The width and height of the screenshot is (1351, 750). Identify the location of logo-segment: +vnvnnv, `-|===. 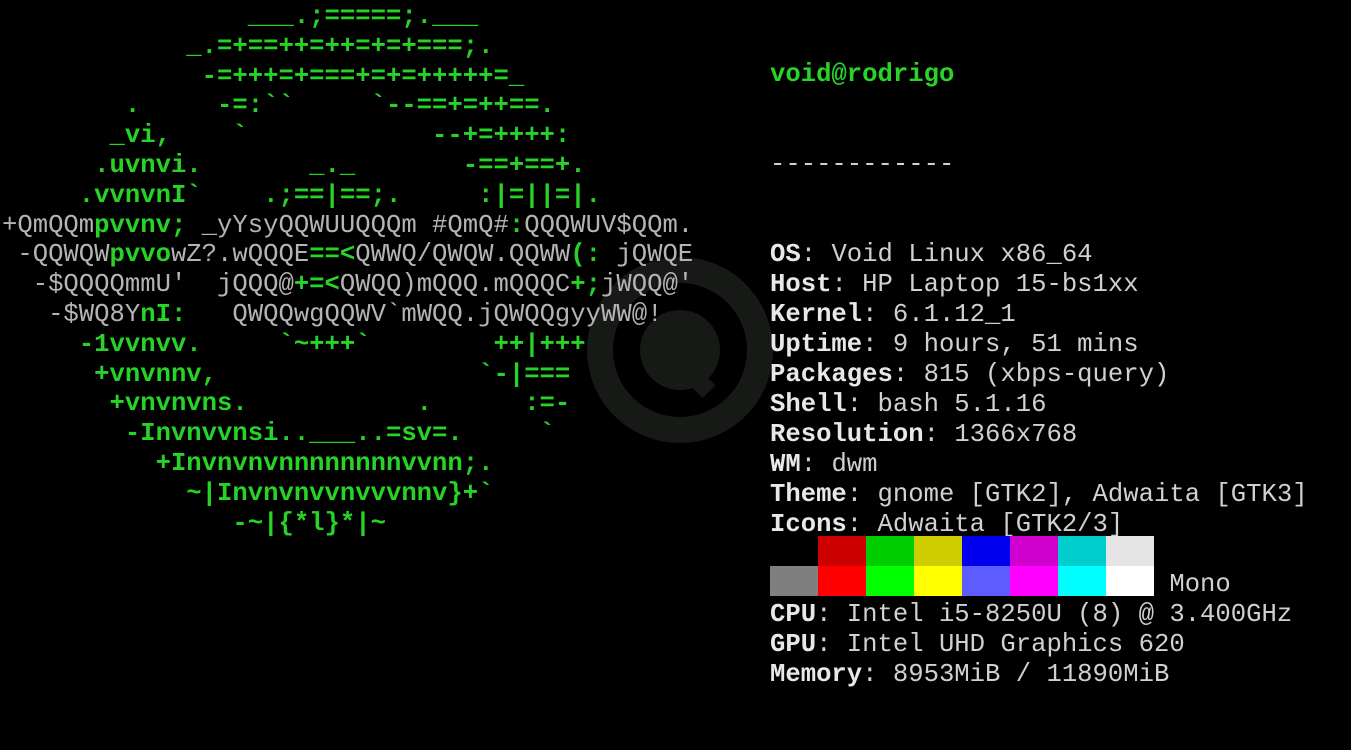
(286, 374).